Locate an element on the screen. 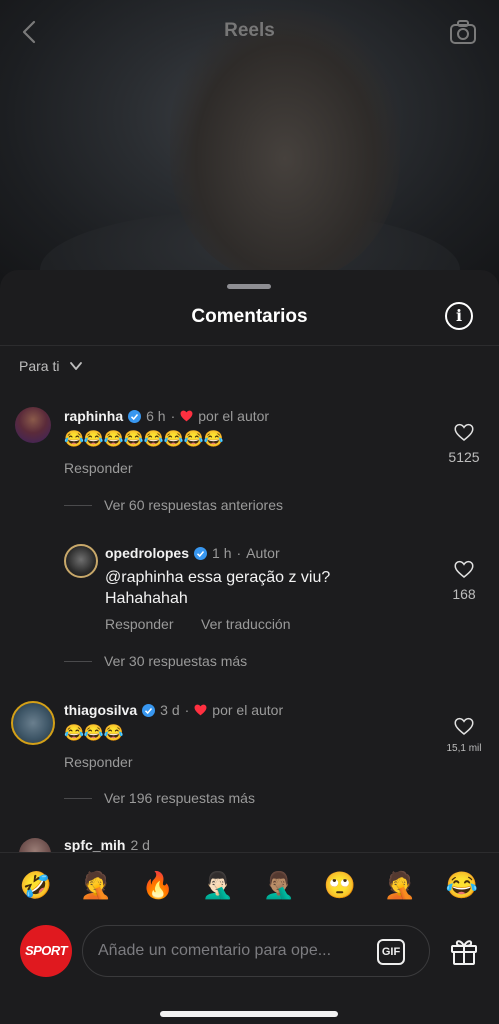 Image resolution: width=499 pixels, height=1024 pixels. header-divider is located at coordinates (249, 345).